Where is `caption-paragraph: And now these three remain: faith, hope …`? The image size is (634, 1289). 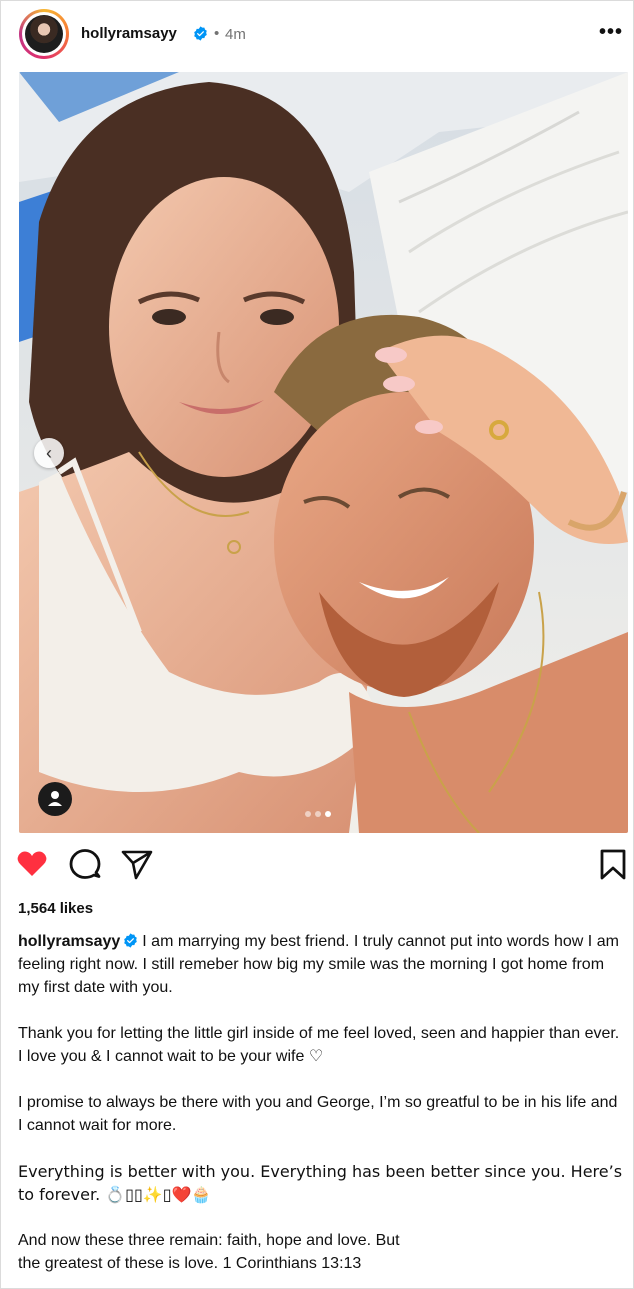
caption-paragraph: And now these three remain: faith, hope … is located at coordinates (321, 1252).